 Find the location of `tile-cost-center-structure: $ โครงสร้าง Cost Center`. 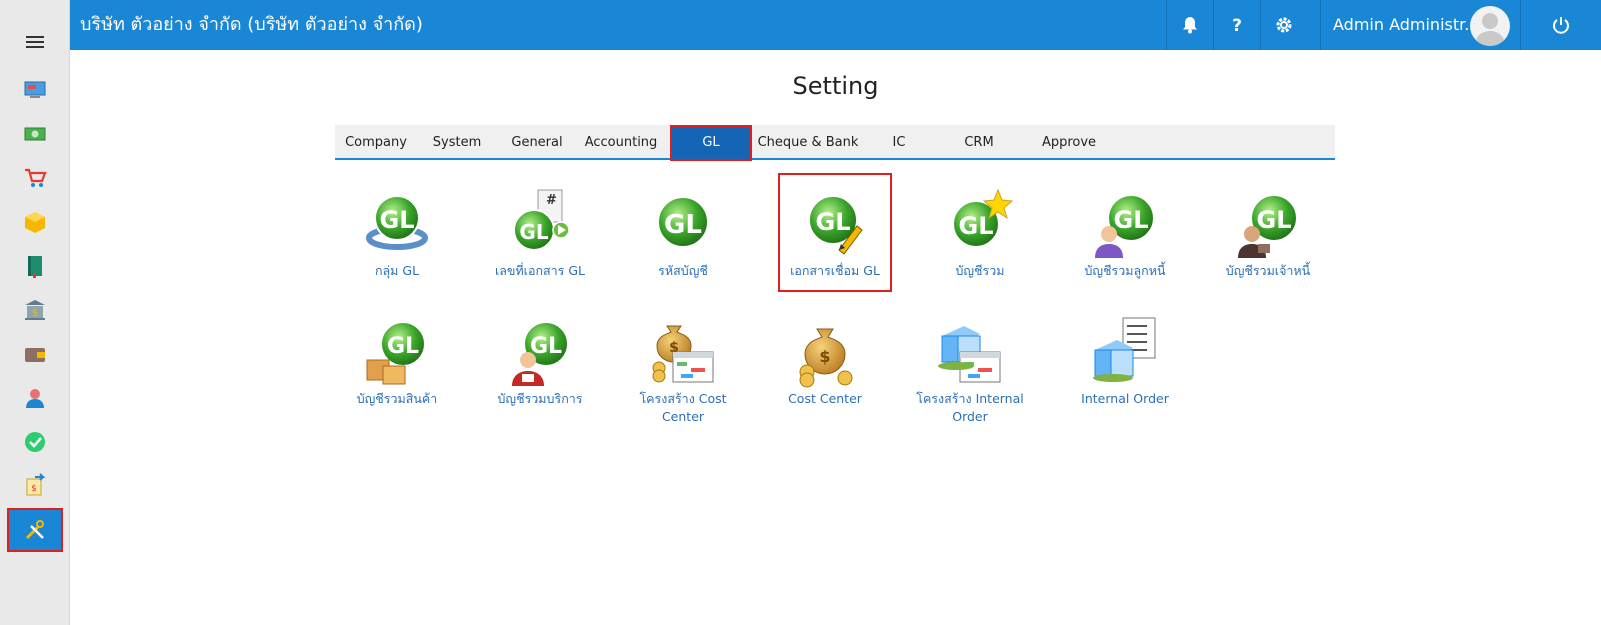

tile-cost-center-structure: $ โครงสร้าง Cost Center is located at coordinates (683, 371).